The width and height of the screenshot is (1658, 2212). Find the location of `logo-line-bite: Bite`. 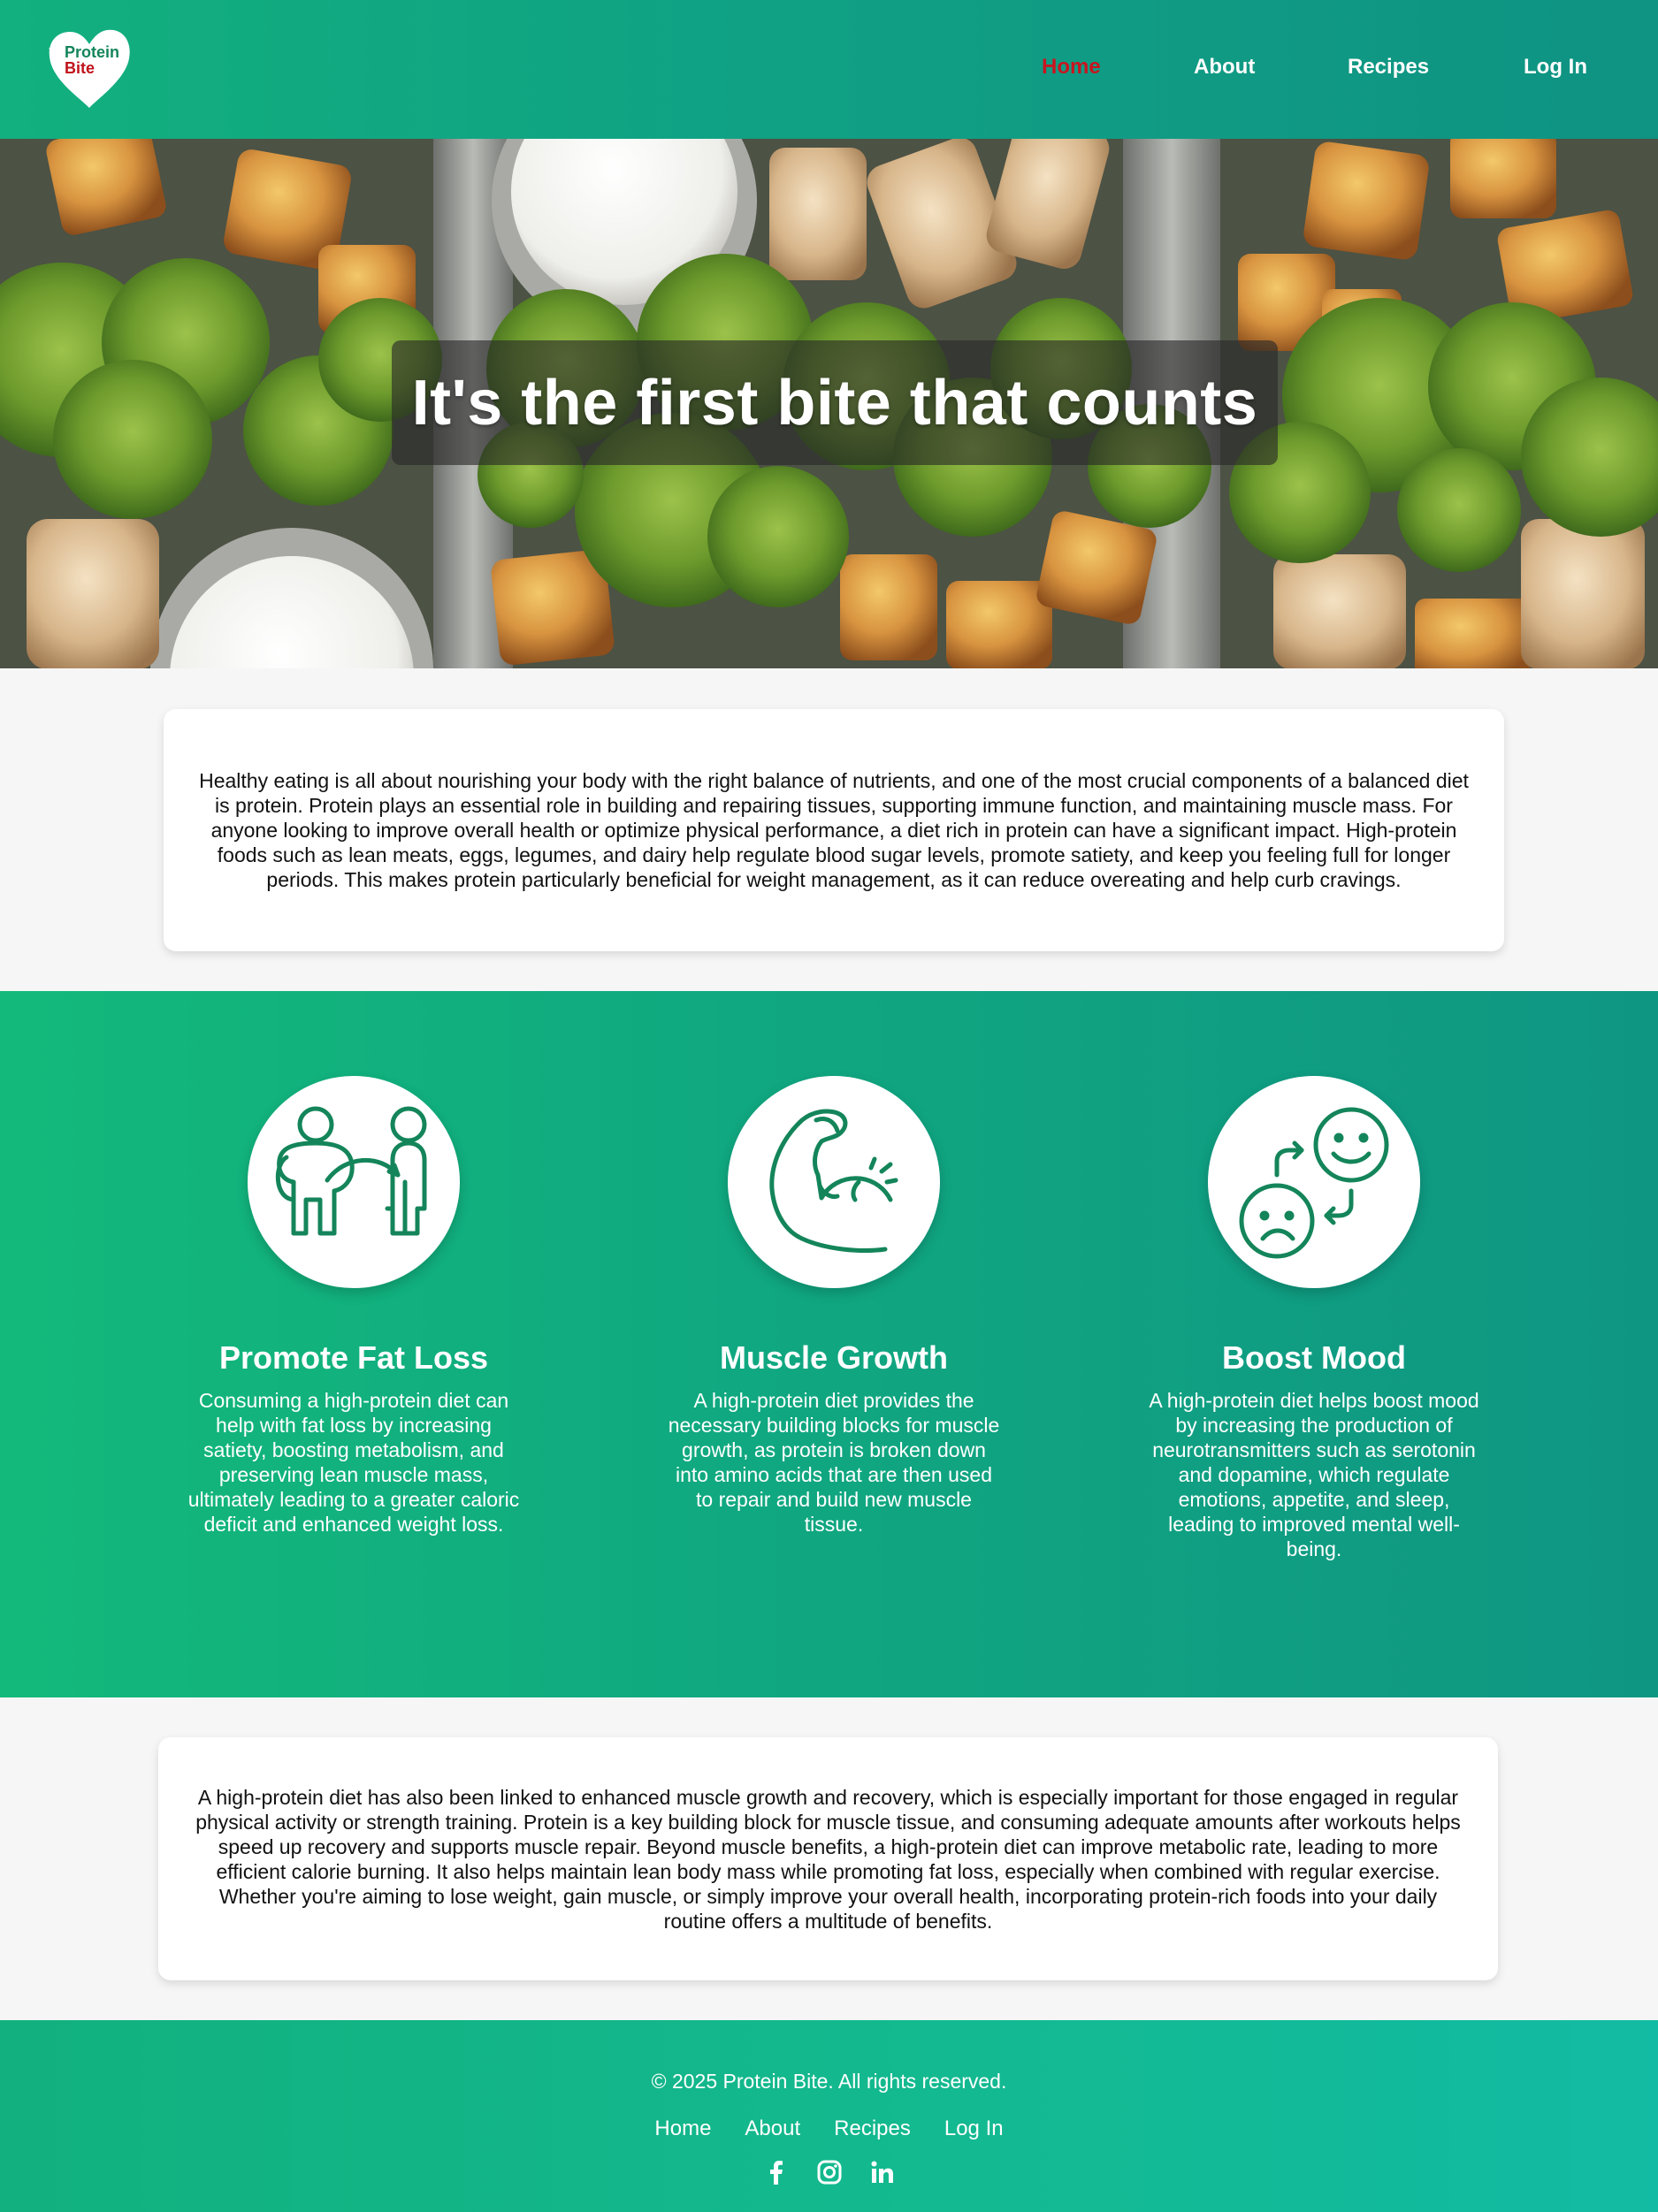

logo-line-bite: Bite is located at coordinates (80, 68).